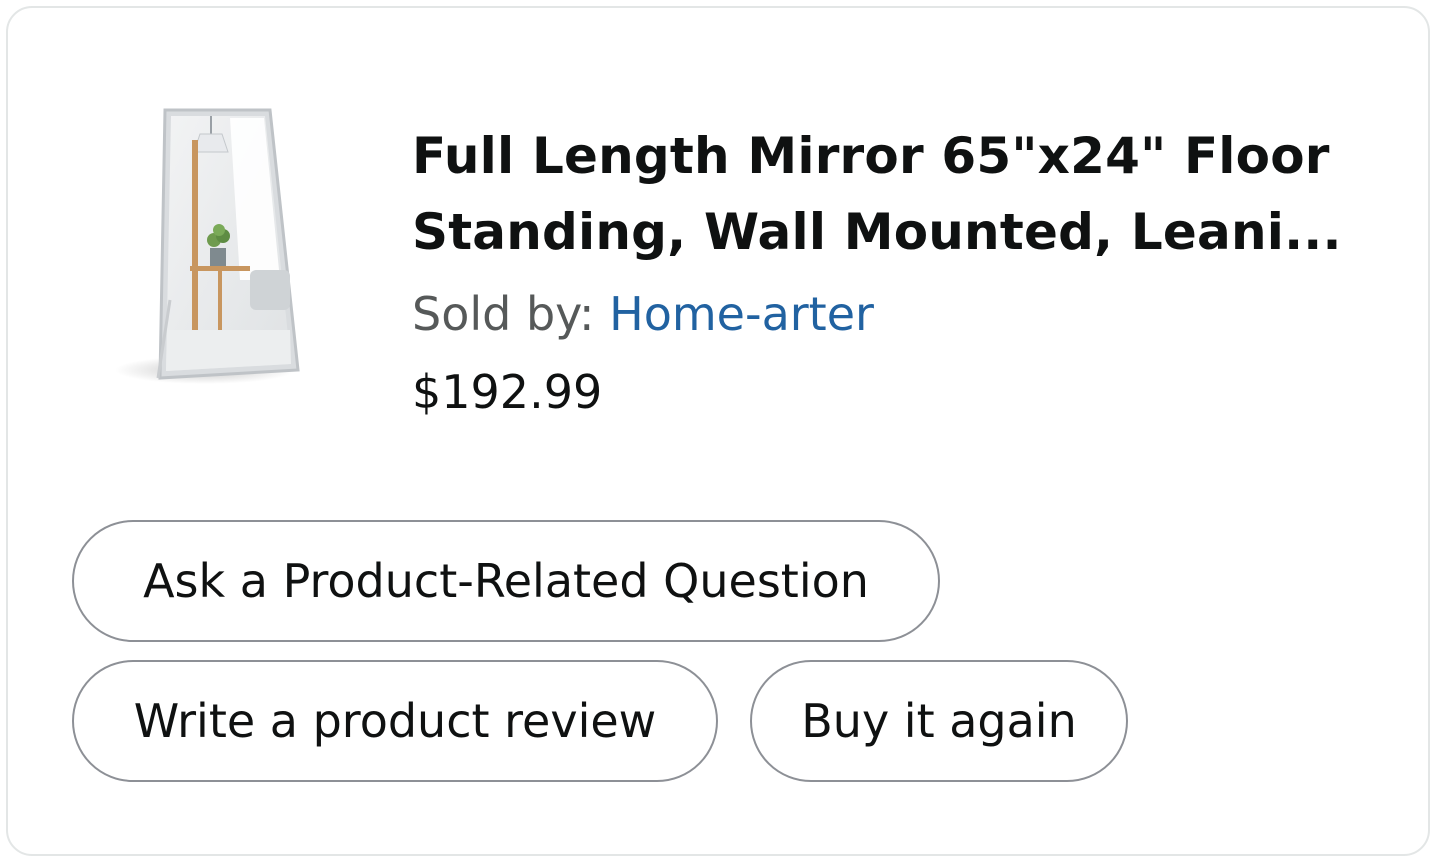  I want to click on product-price: $192.99, so click(507, 392).